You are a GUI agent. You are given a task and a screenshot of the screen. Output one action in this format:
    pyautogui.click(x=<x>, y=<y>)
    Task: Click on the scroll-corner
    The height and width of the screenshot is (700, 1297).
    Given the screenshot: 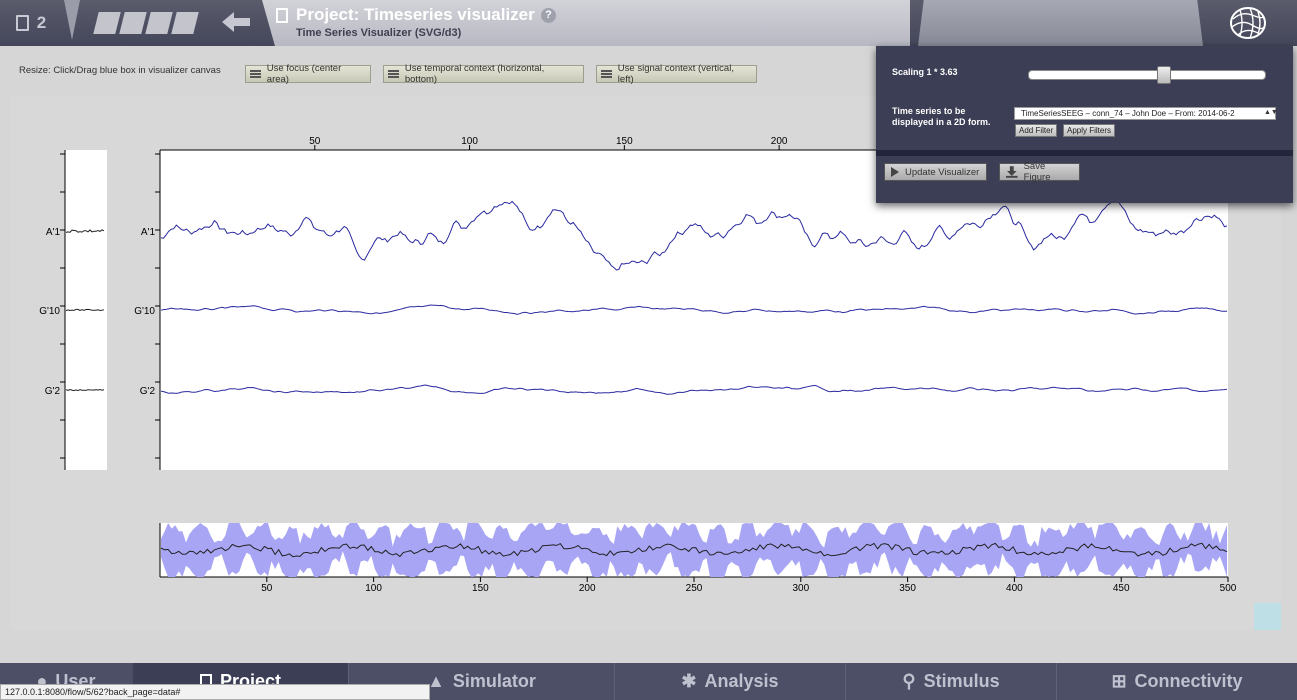 What is the action you would take?
    pyautogui.click(x=1267, y=616)
    